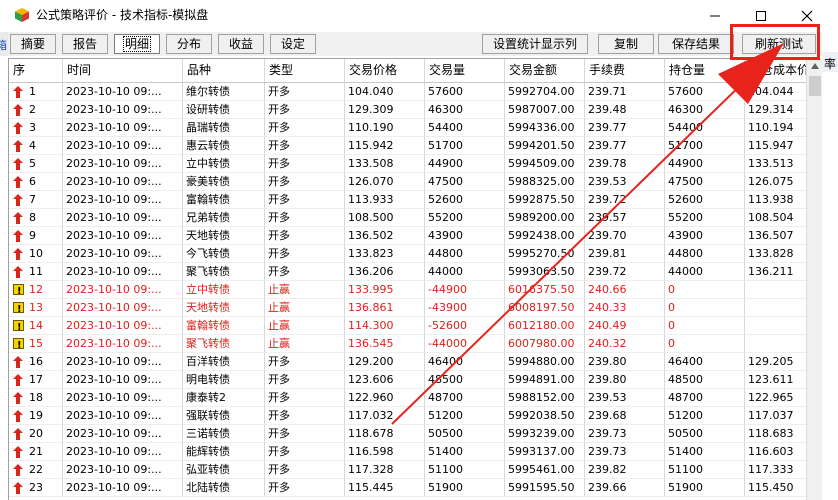 This screenshot has height=500, width=838. I want to click on tab-distribution: 分布, so click(189, 44).